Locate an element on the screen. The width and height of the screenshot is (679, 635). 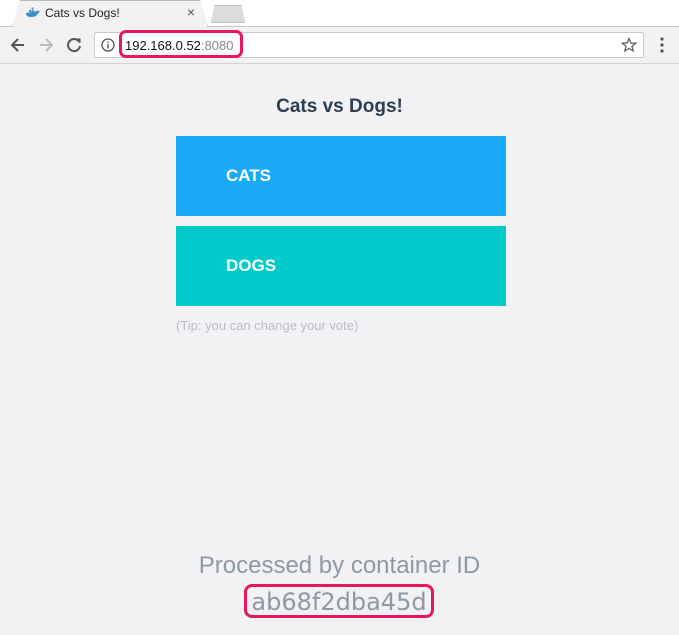
browser-toolbar: 192.168.0.52:8080 is located at coordinates (339, 45).